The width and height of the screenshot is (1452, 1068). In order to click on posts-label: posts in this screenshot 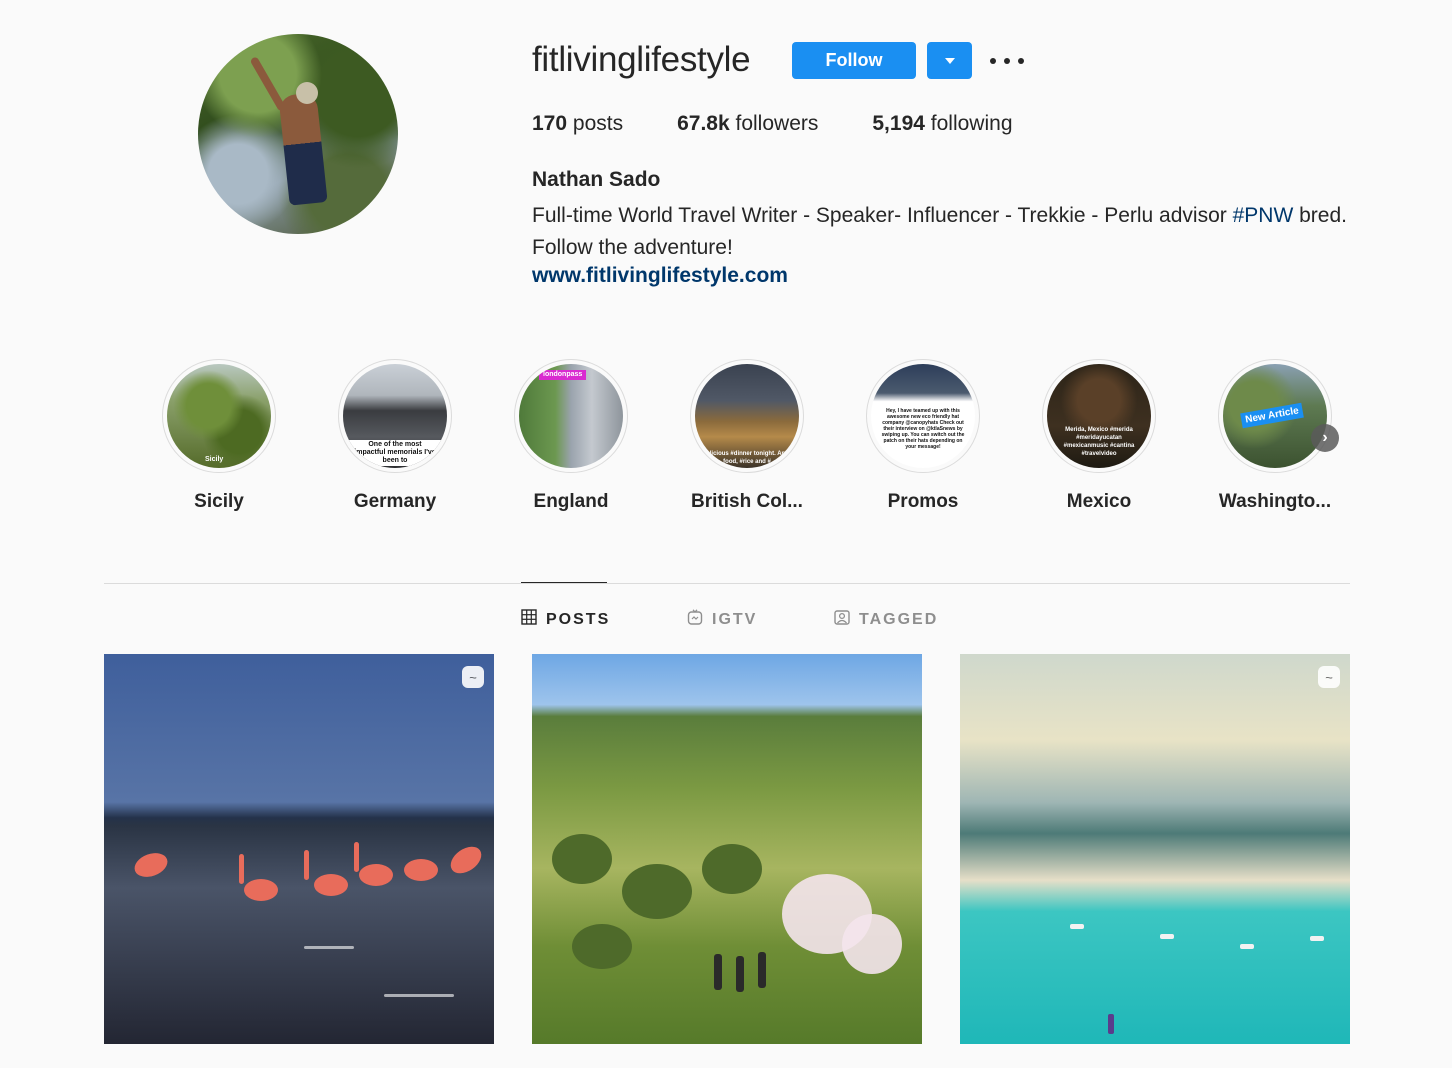, I will do `click(598, 123)`.